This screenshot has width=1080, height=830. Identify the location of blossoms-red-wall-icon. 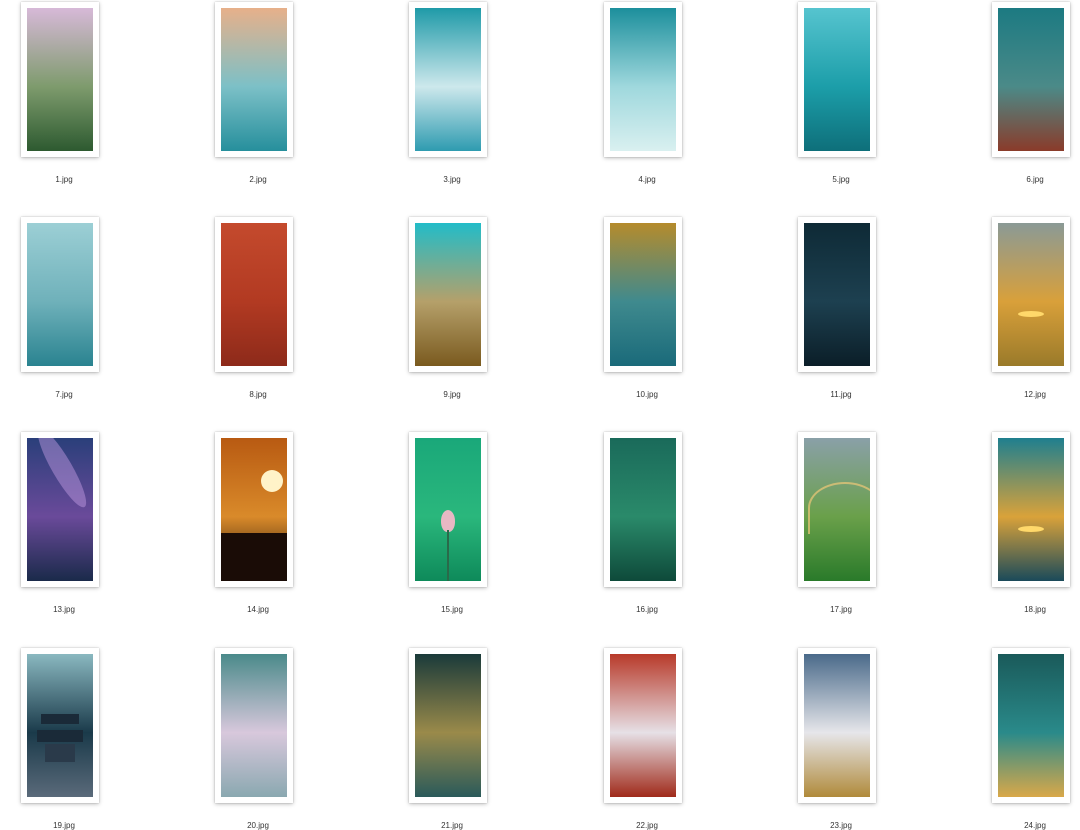
(643, 725).